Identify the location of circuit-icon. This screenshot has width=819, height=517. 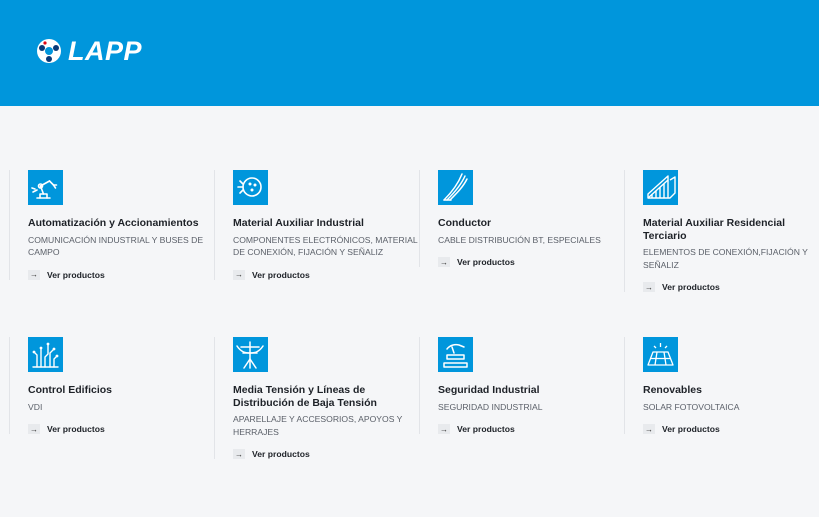
(45, 354).